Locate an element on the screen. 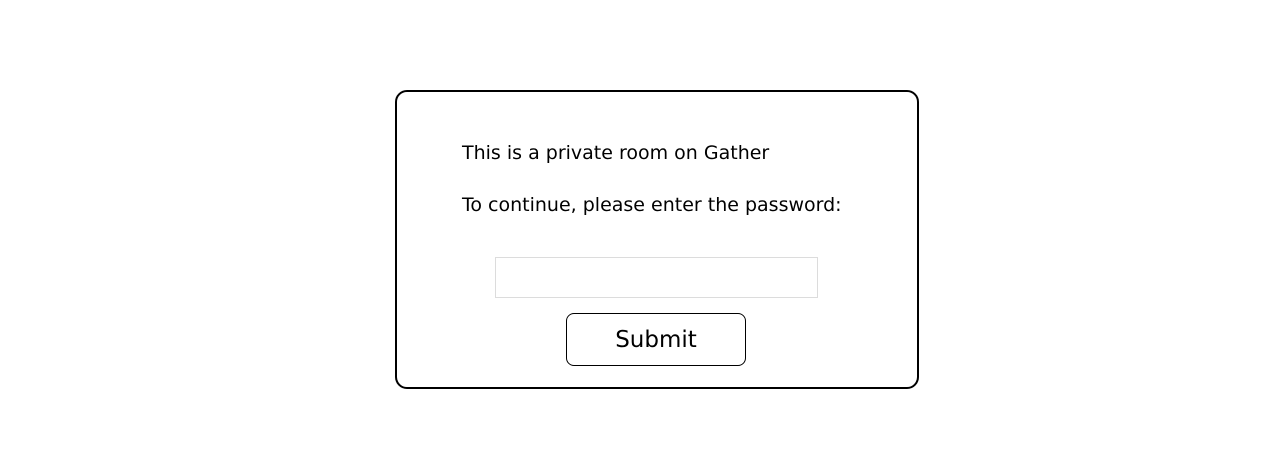 Image resolution: width=1287 pixels, height=471 pixels. submit-button: Submit is located at coordinates (656, 339).